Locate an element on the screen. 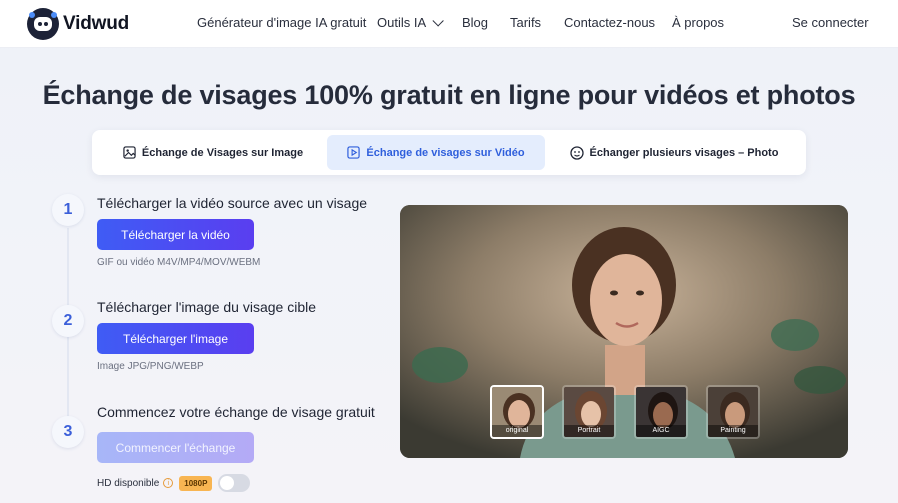 Image resolution: width=898 pixels, height=503 pixels. upload-video-button: Télécharger la vidéo is located at coordinates (175, 234).